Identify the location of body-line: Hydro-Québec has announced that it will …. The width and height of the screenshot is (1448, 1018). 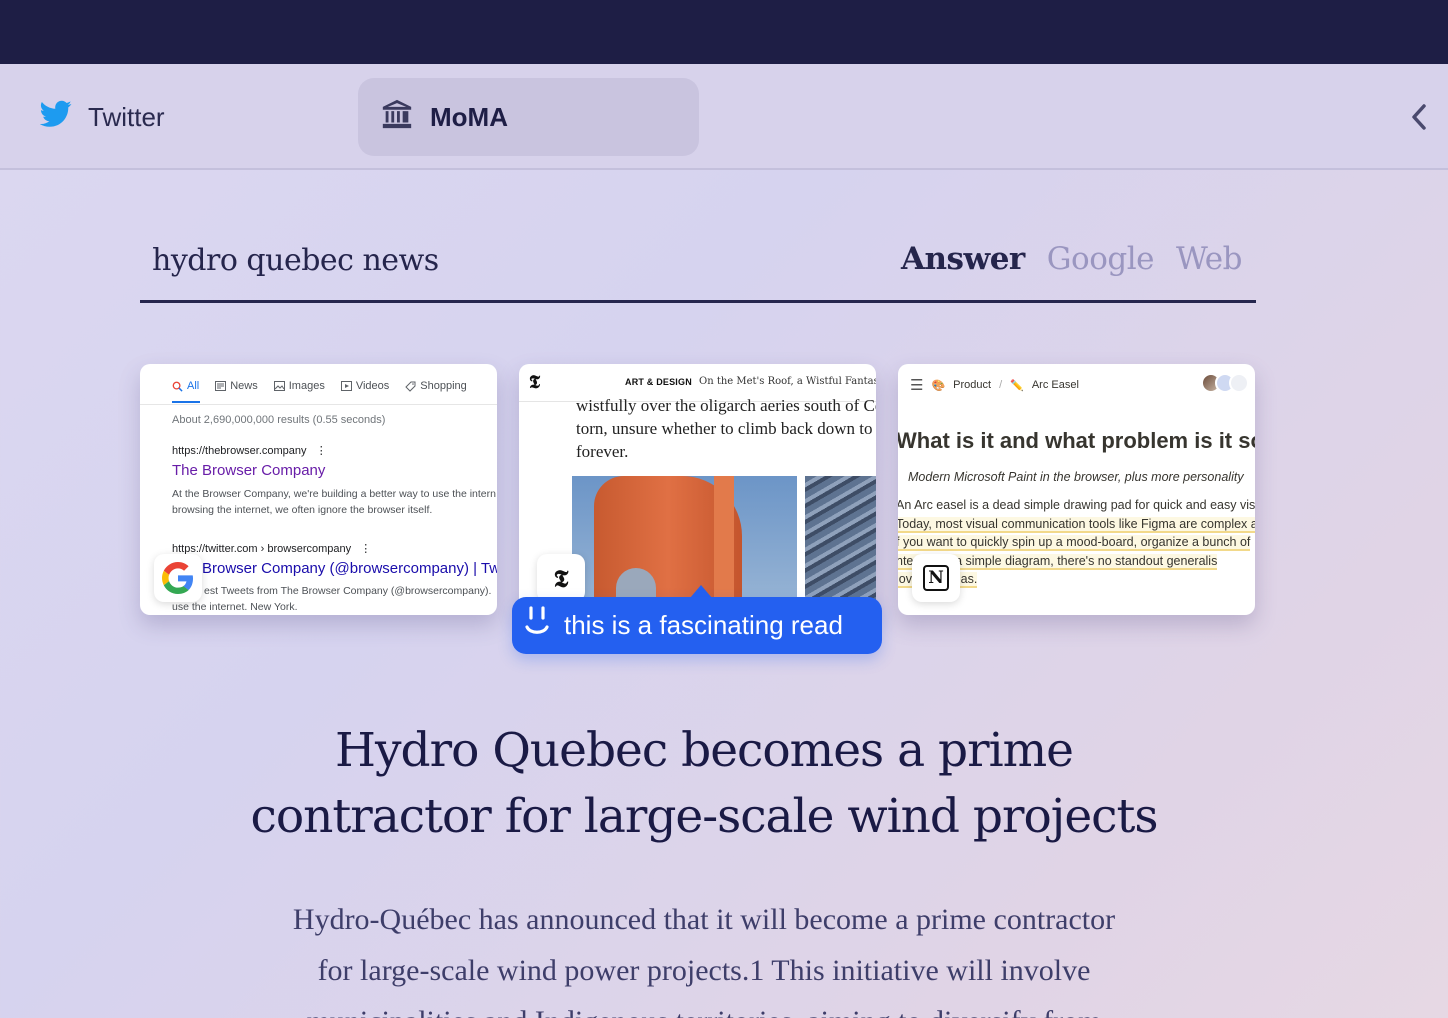
(704, 919).